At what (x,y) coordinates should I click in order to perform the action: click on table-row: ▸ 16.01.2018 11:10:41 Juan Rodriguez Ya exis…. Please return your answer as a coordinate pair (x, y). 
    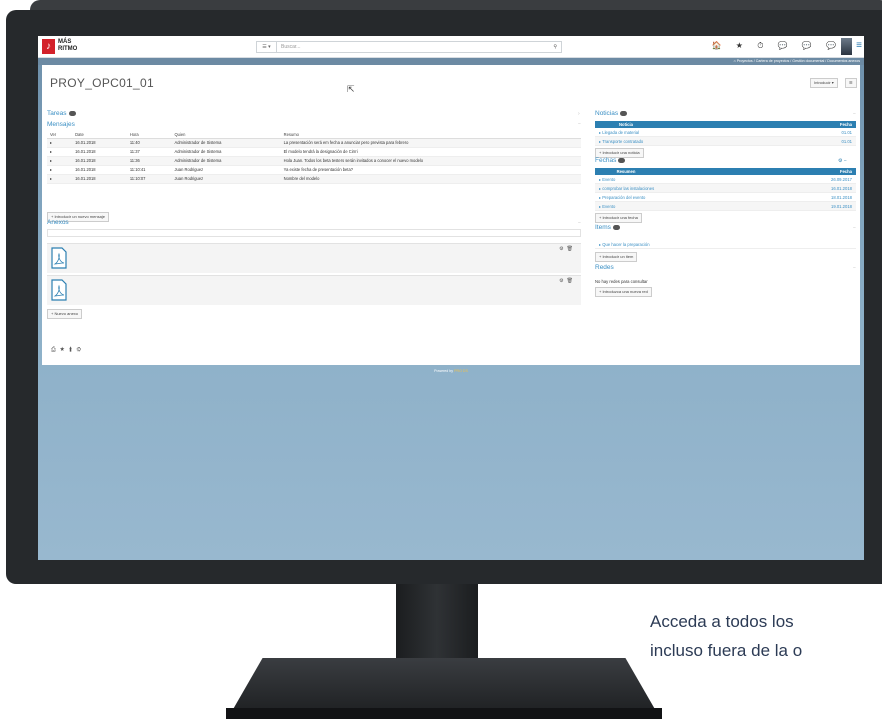
    Looking at the image, I should click on (314, 170).